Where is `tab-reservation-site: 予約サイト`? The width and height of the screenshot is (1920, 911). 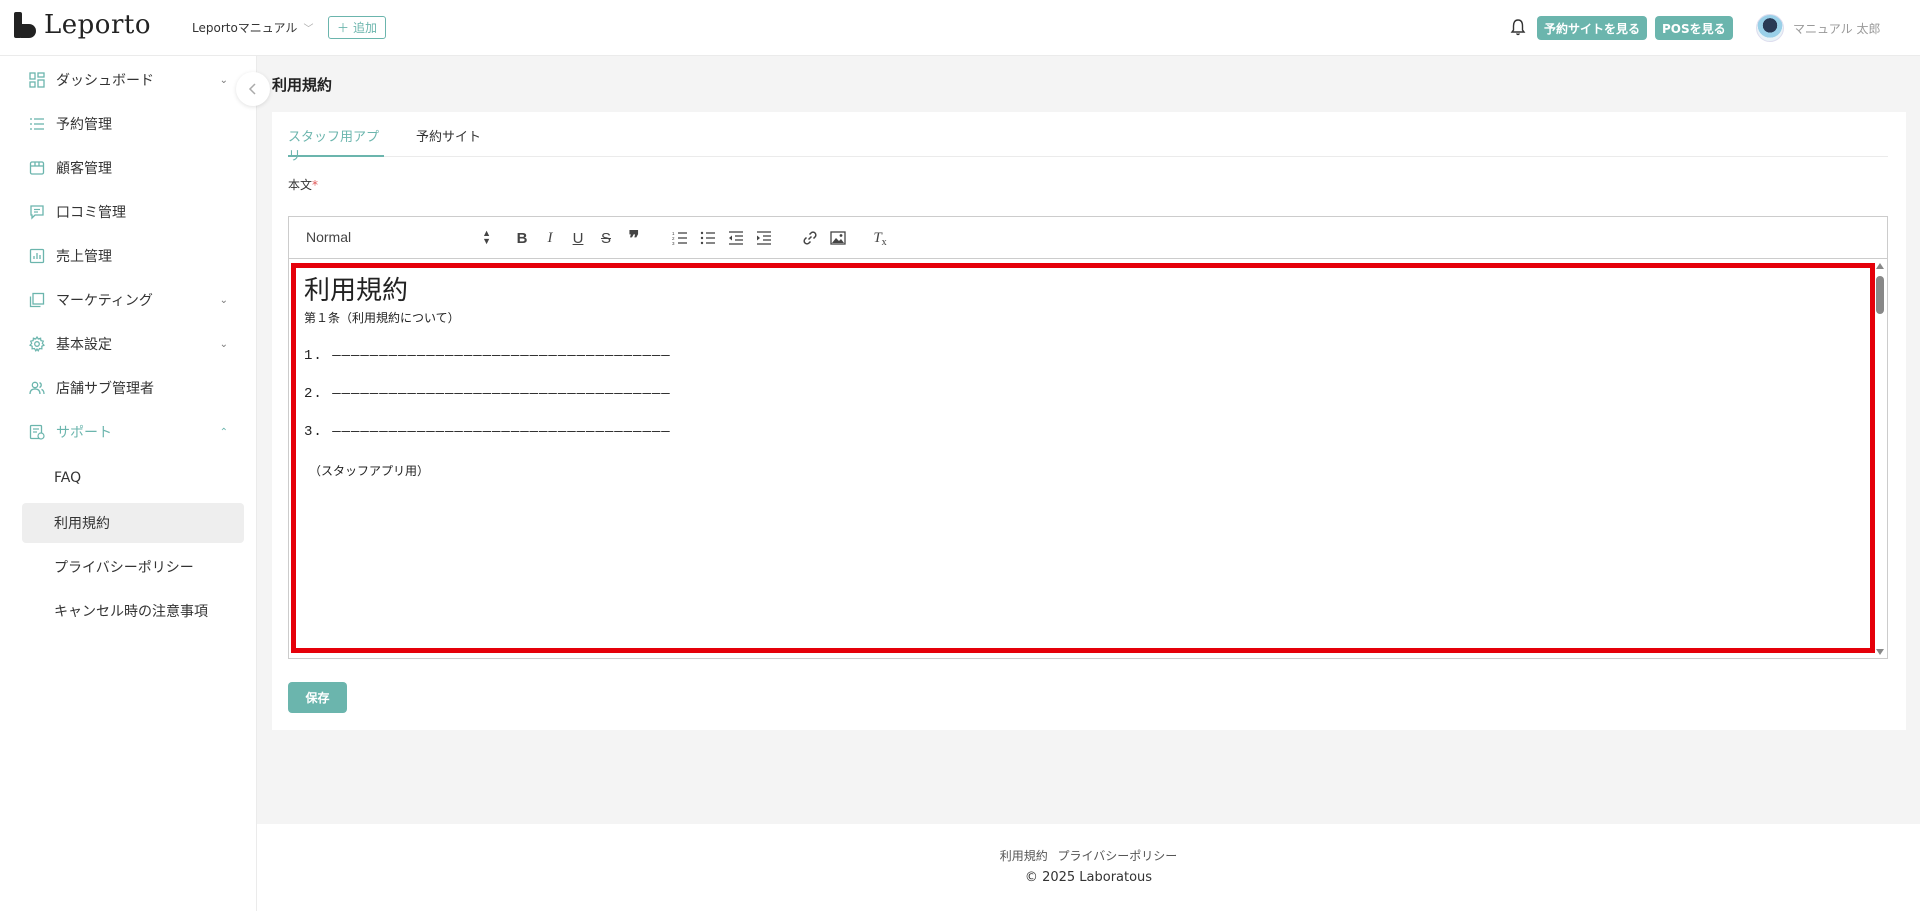
tab-reservation-site: 予約サイト is located at coordinates (448, 141).